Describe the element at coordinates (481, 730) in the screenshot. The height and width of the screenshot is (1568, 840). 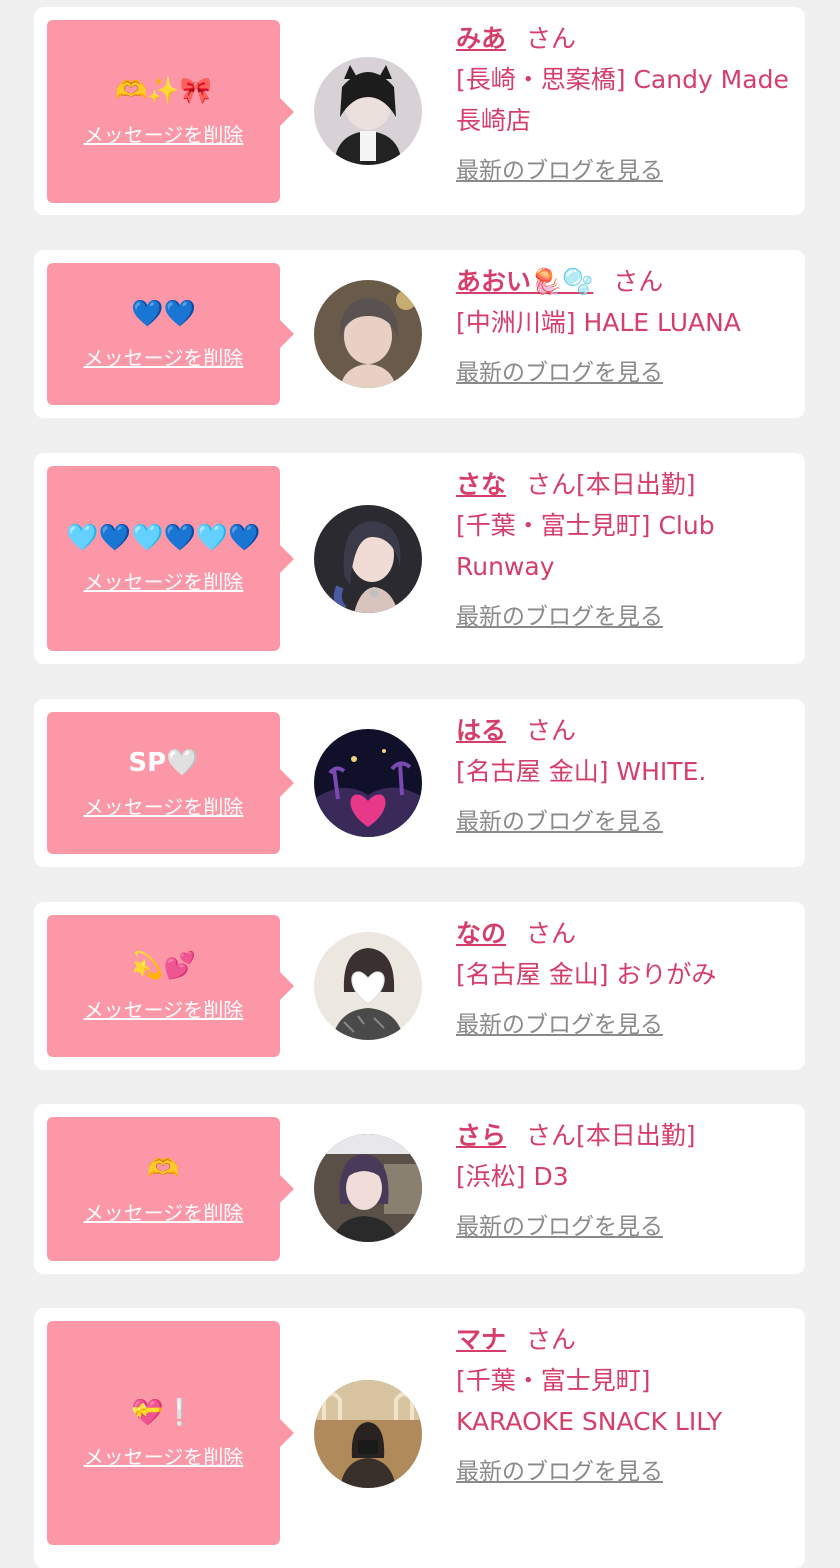
I see `cast-name-link: はる` at that location.